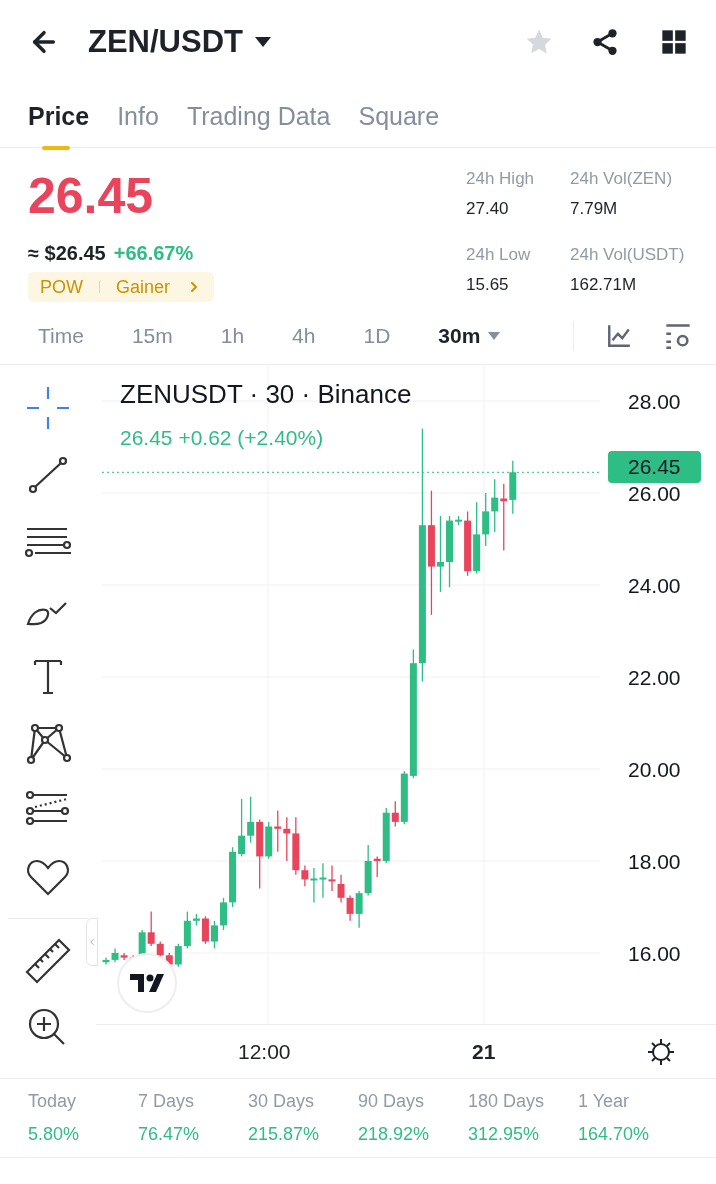 The height and width of the screenshot is (1184, 716). Describe the element at coordinates (284, 1134) in the screenshot. I see `period-return: 215.87%` at that location.